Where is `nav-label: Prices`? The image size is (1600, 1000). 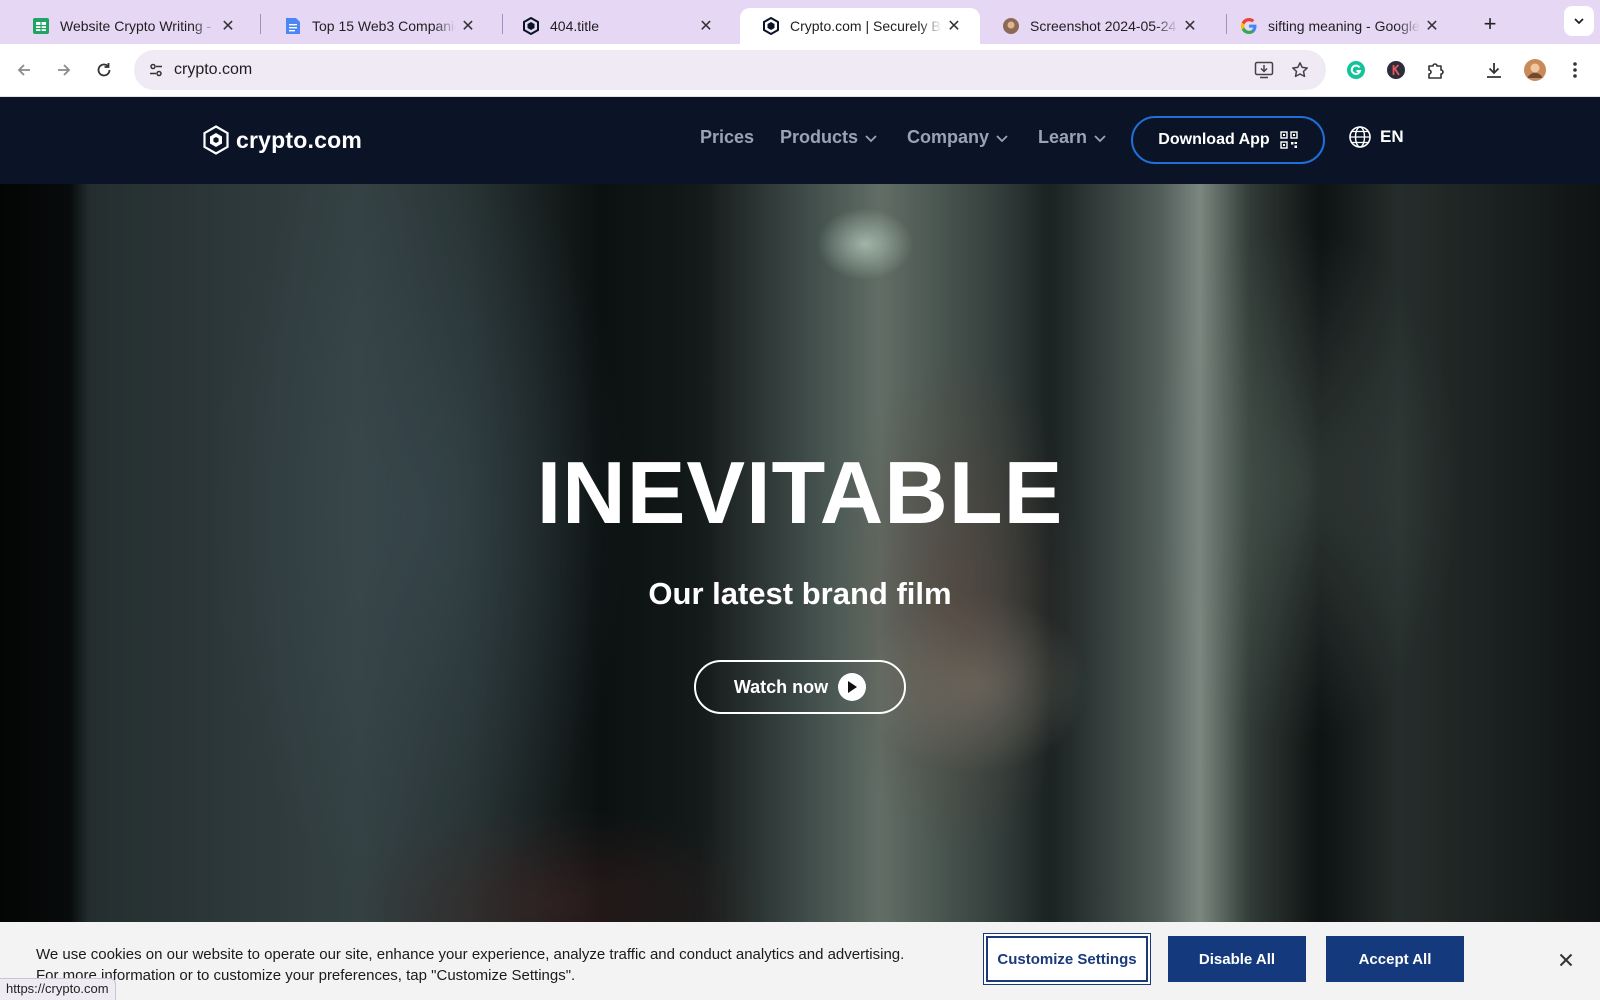
nav-label: Prices is located at coordinates (727, 137).